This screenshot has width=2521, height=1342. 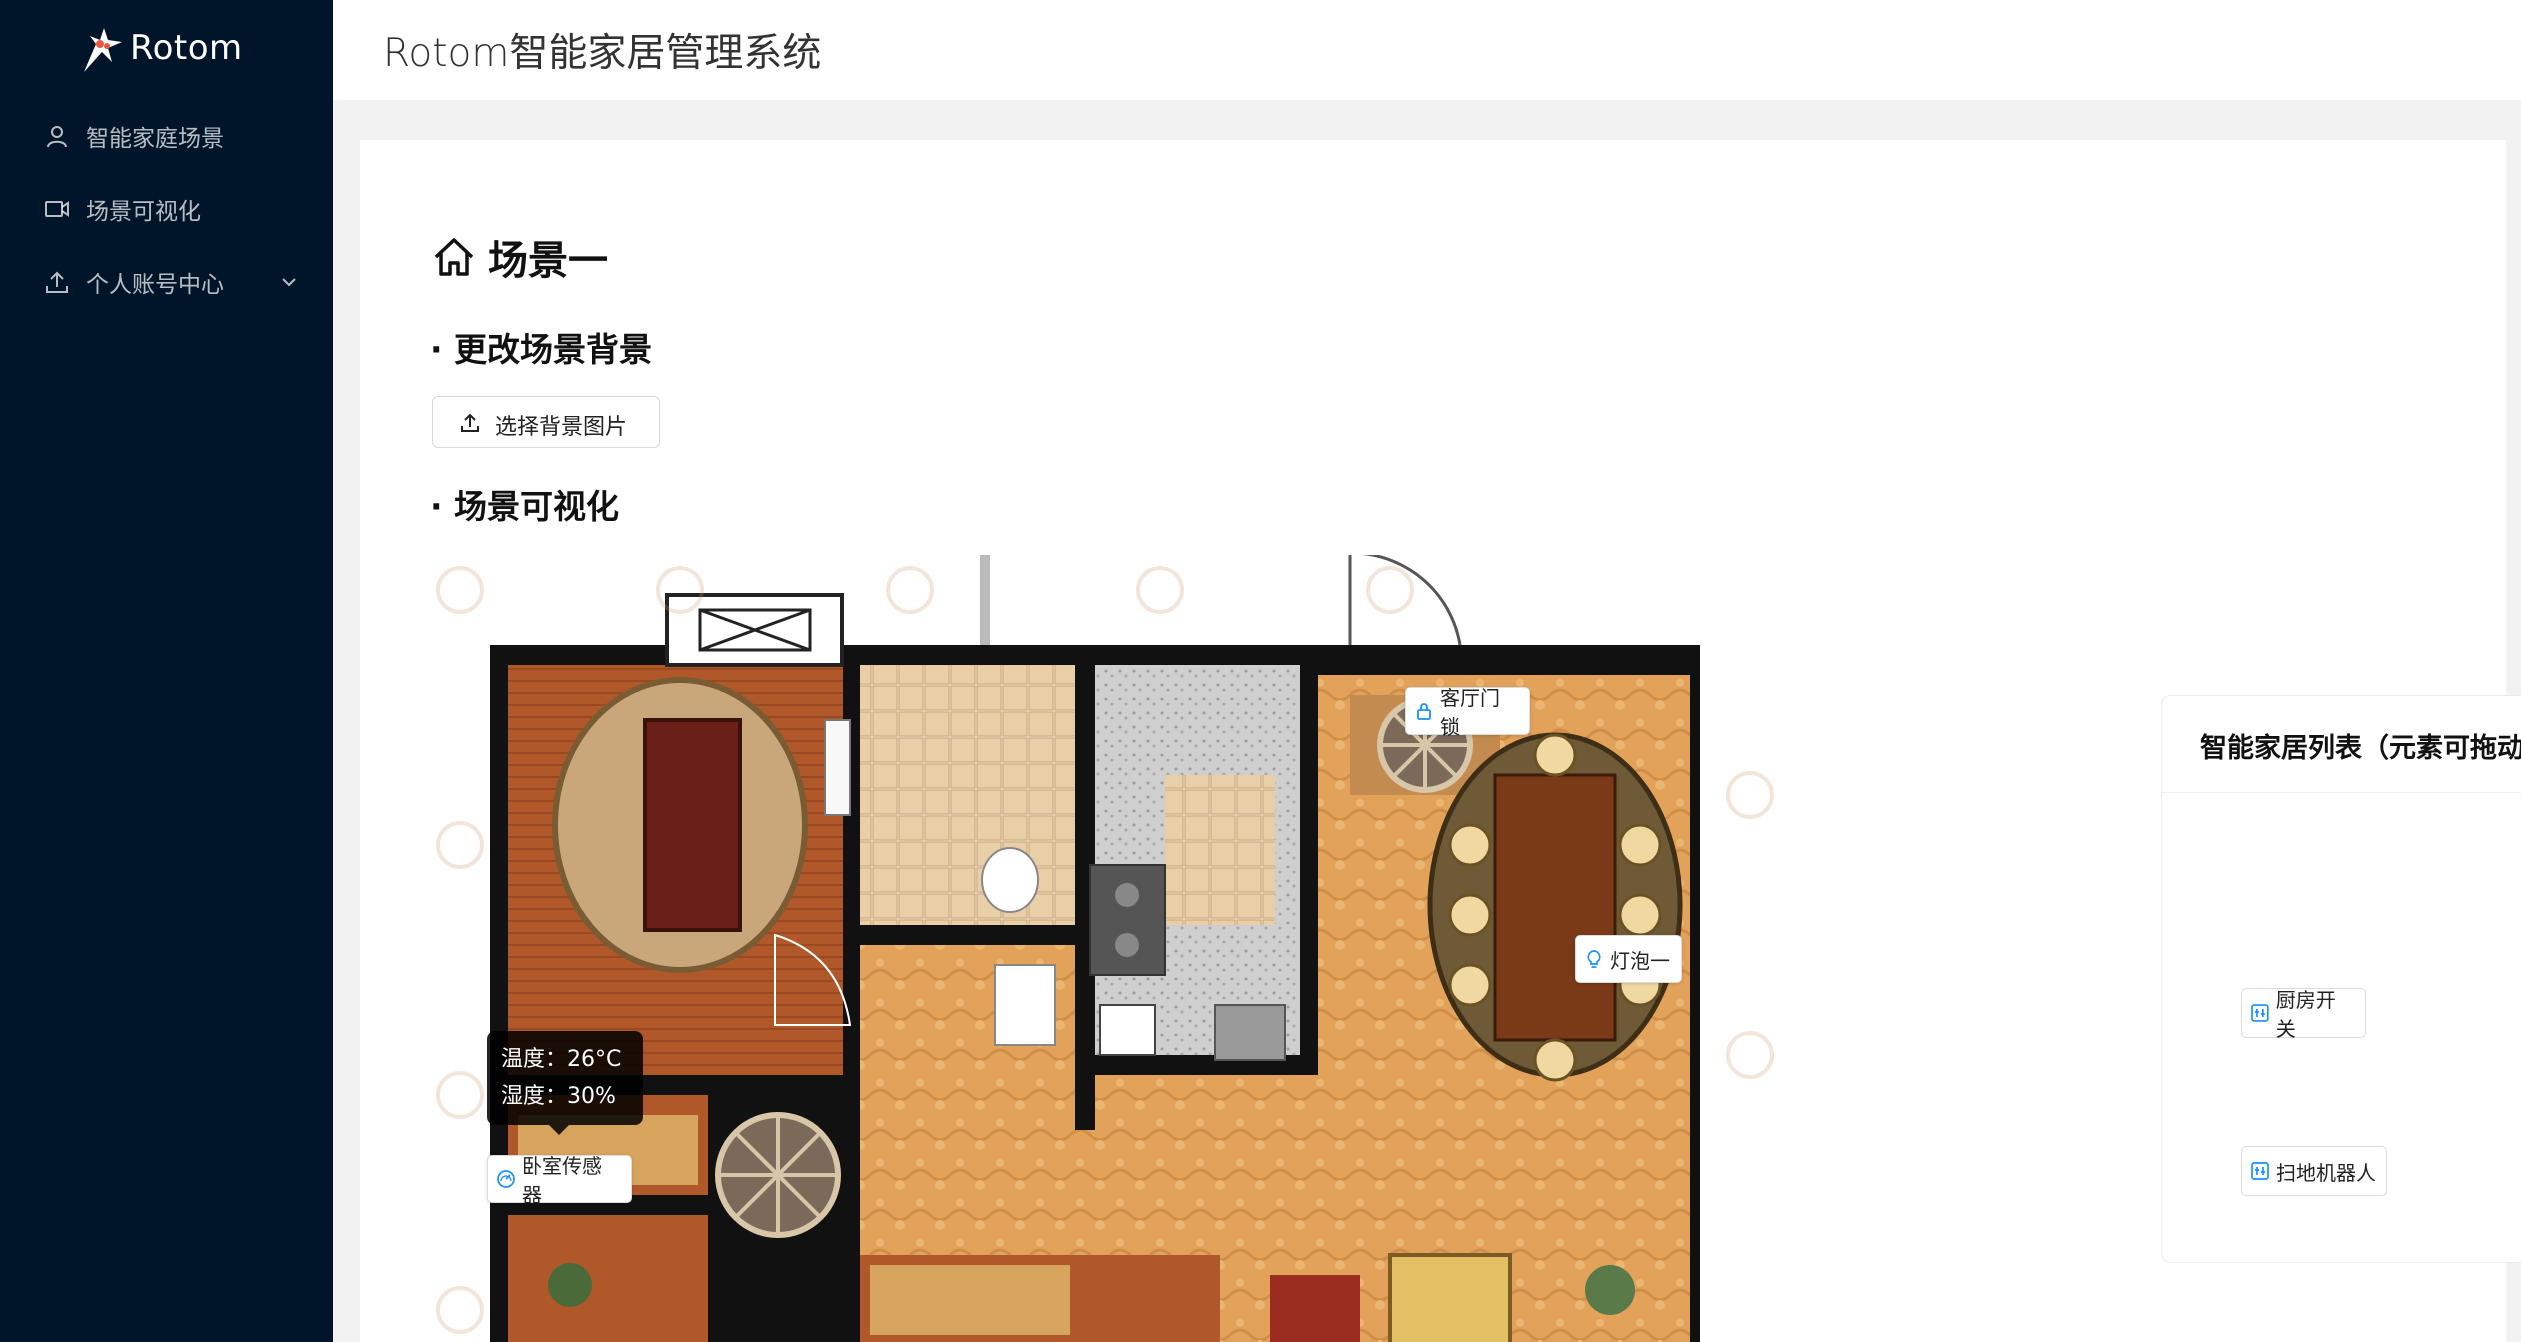 I want to click on logo: Rotom, so click(x=160, y=48).